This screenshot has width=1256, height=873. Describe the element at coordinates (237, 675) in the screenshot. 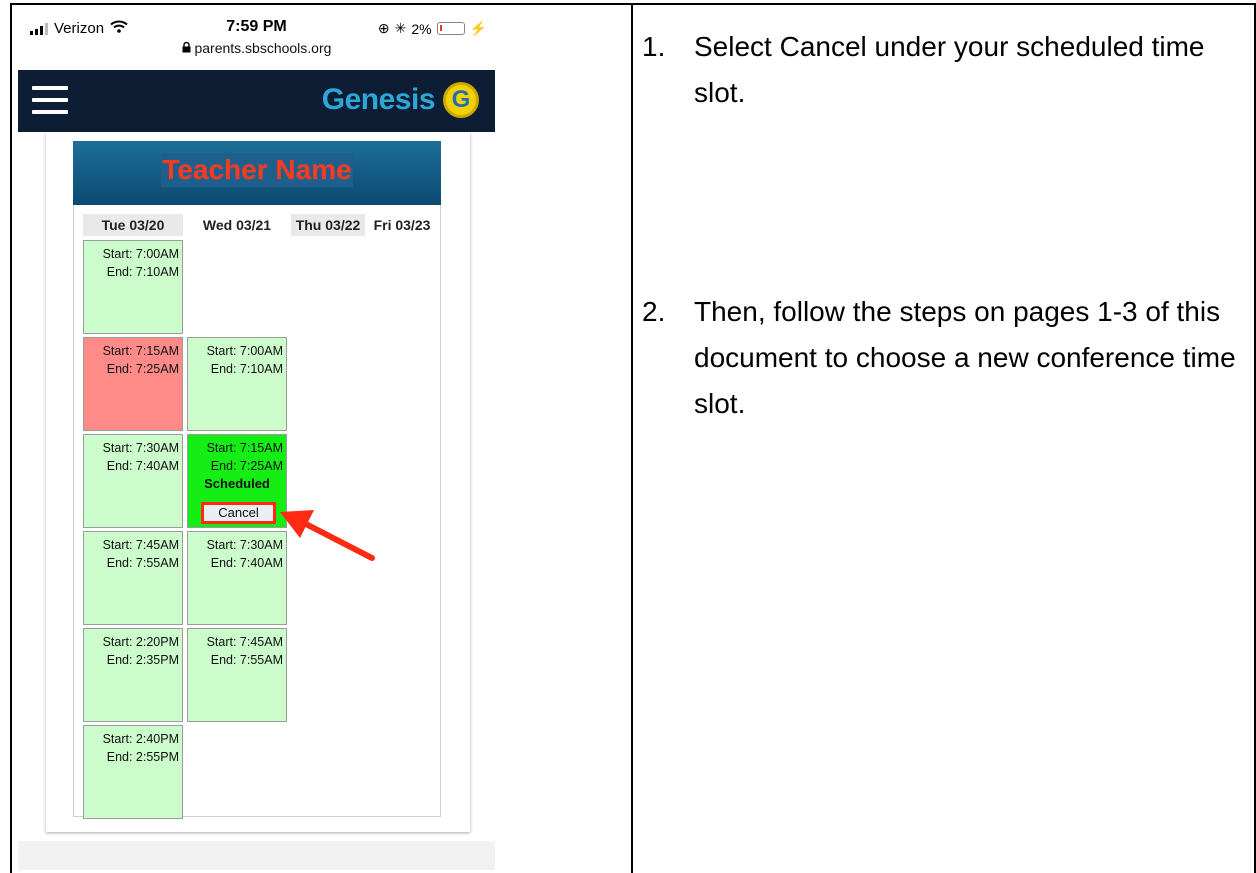

I see `time-slot-wed-4: Start: 7:45AM End: 7:55AM` at that location.